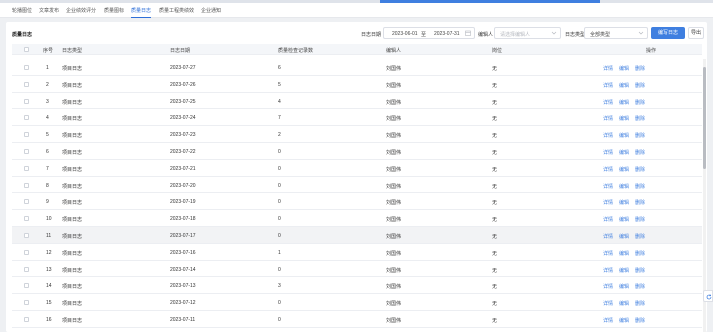 The height and width of the screenshot is (332, 713). What do you see at coordinates (183, 84) in the screenshot?
I see `cell-date: 2023-07-26` at bounding box center [183, 84].